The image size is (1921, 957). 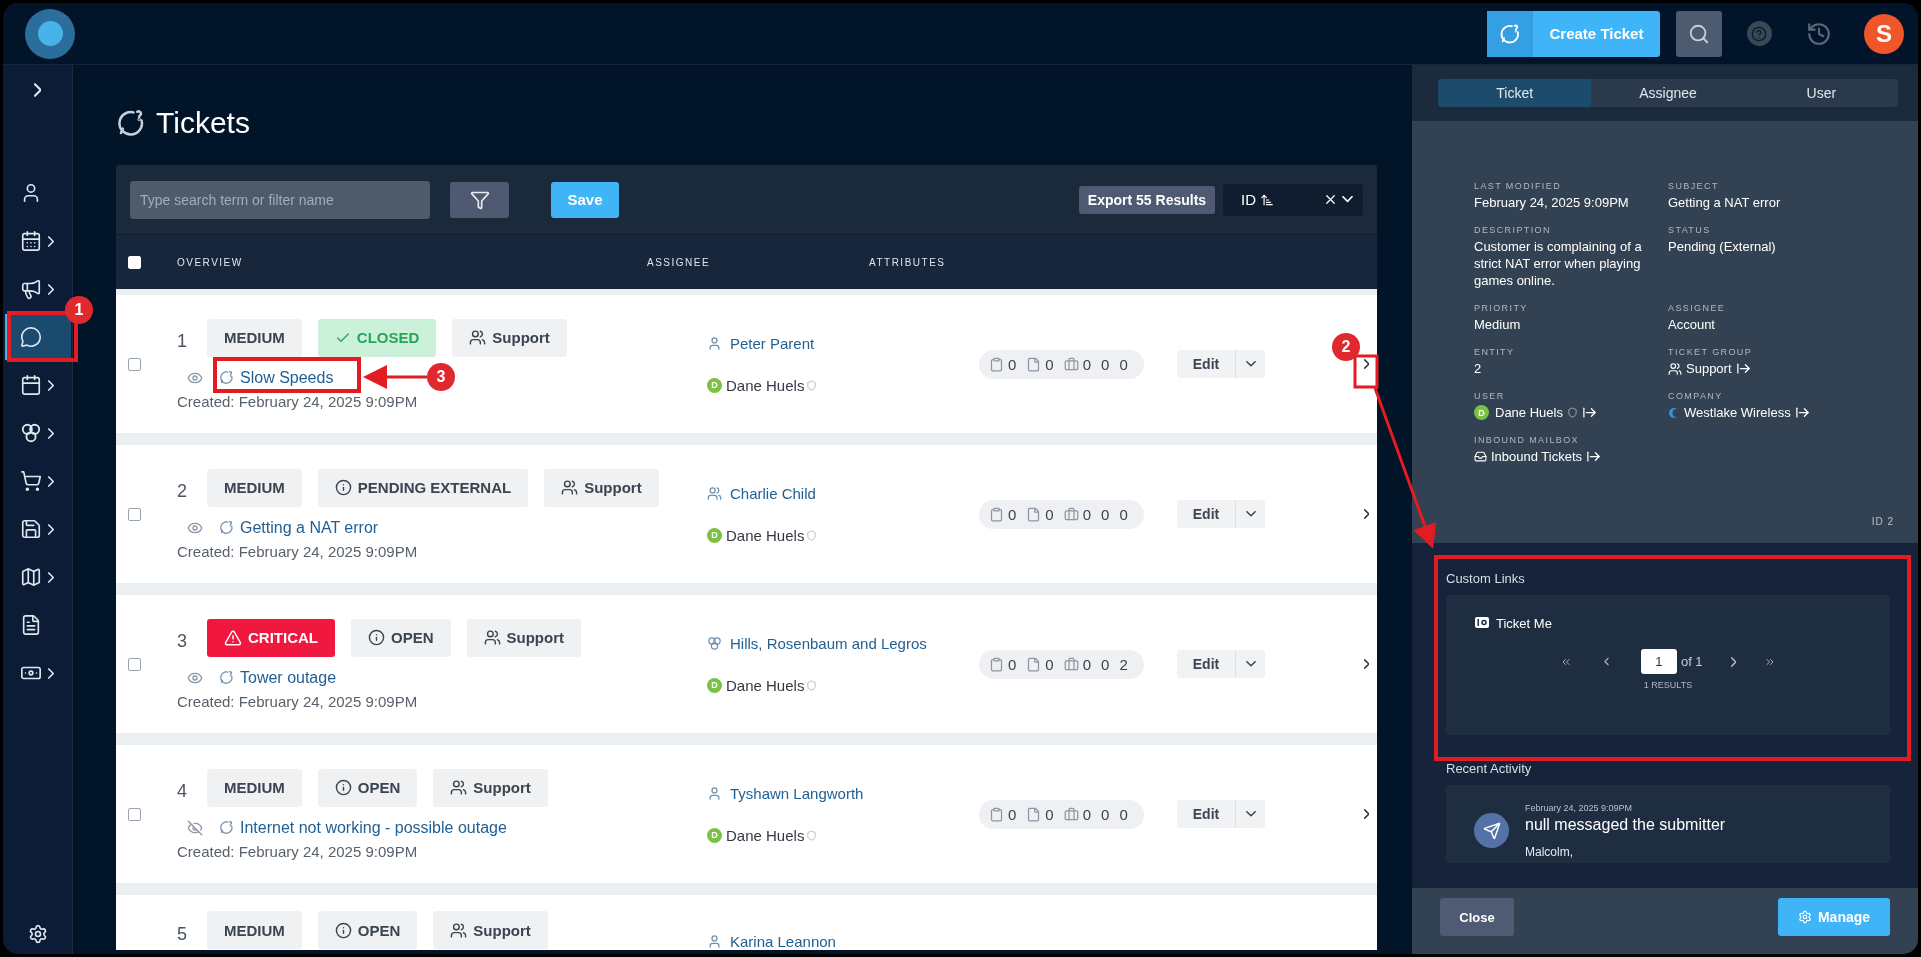 I want to click on clear-sort-button, so click(x=1330, y=199).